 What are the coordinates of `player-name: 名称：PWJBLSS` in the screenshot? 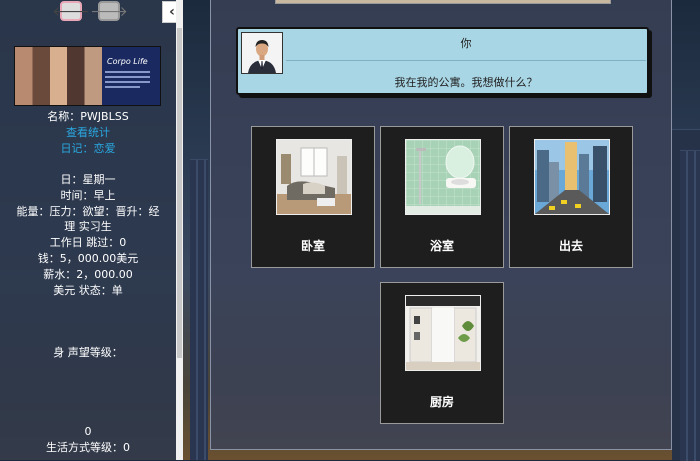 It's located at (88, 116).